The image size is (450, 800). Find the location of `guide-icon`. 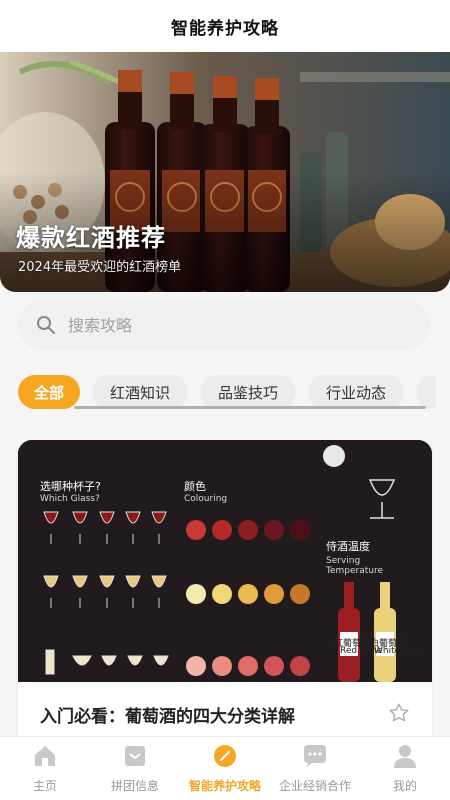

guide-icon is located at coordinates (225, 756).